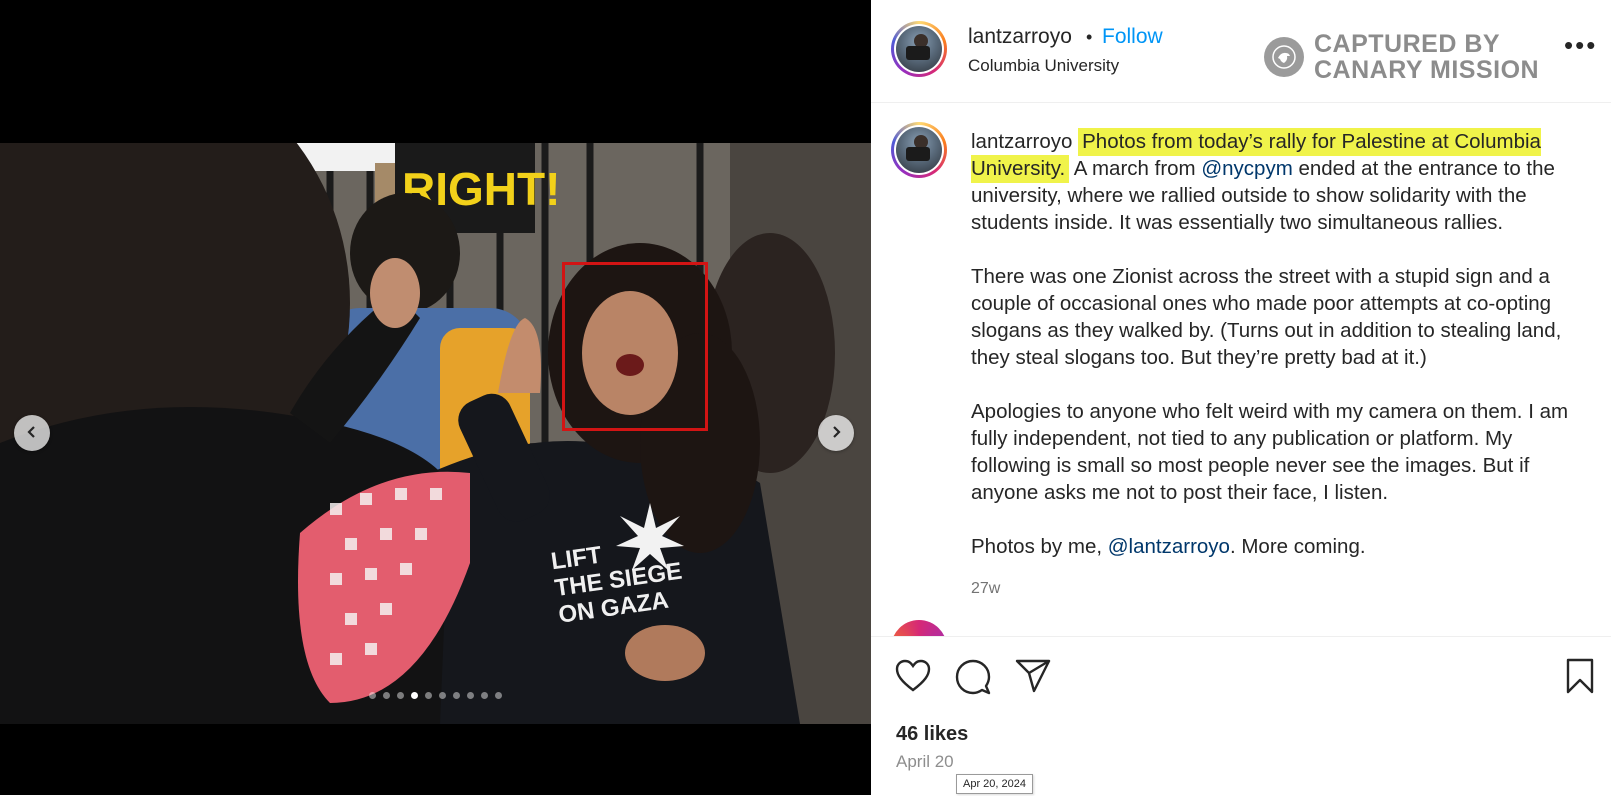 This screenshot has width=1611, height=796. I want to click on next-comment-avatar, so click(919, 628).